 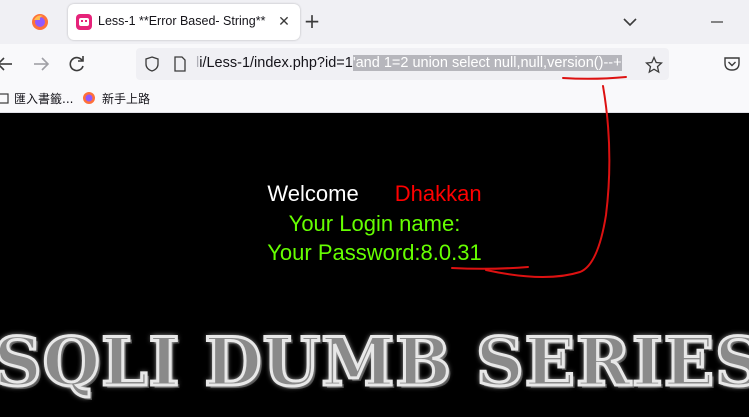 I want to click on firefox-view-icon, so click(x=40, y=22).